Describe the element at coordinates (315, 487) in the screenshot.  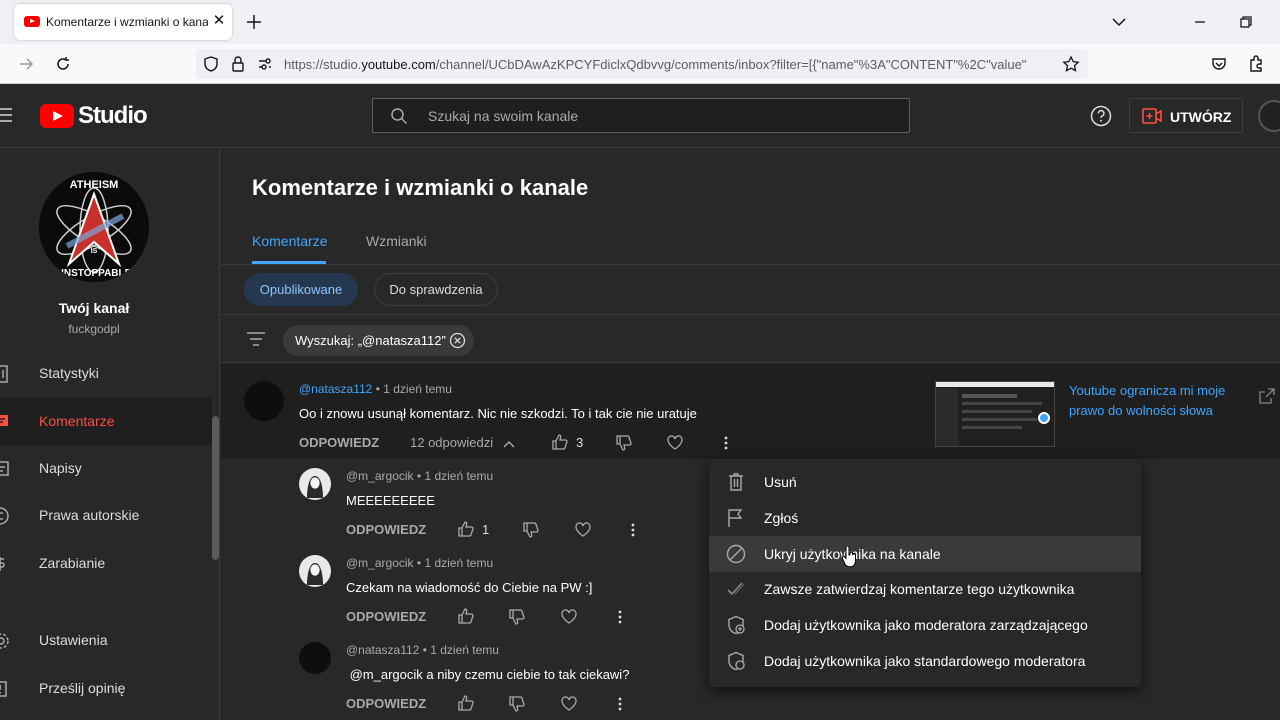
I see `girl-avatar-icon` at that location.